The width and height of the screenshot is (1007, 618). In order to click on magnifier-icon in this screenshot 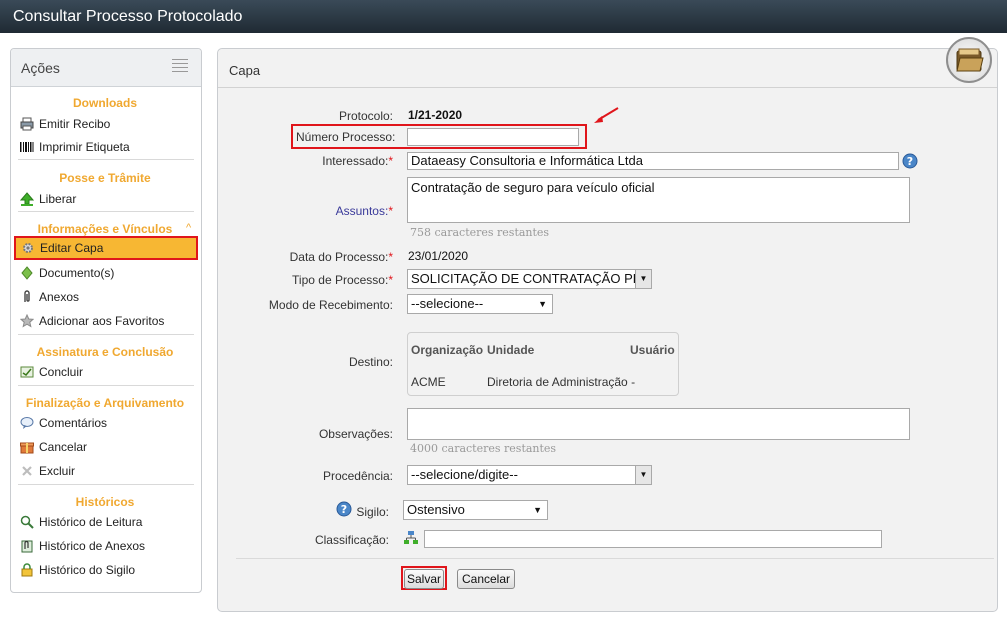, I will do `click(27, 522)`.